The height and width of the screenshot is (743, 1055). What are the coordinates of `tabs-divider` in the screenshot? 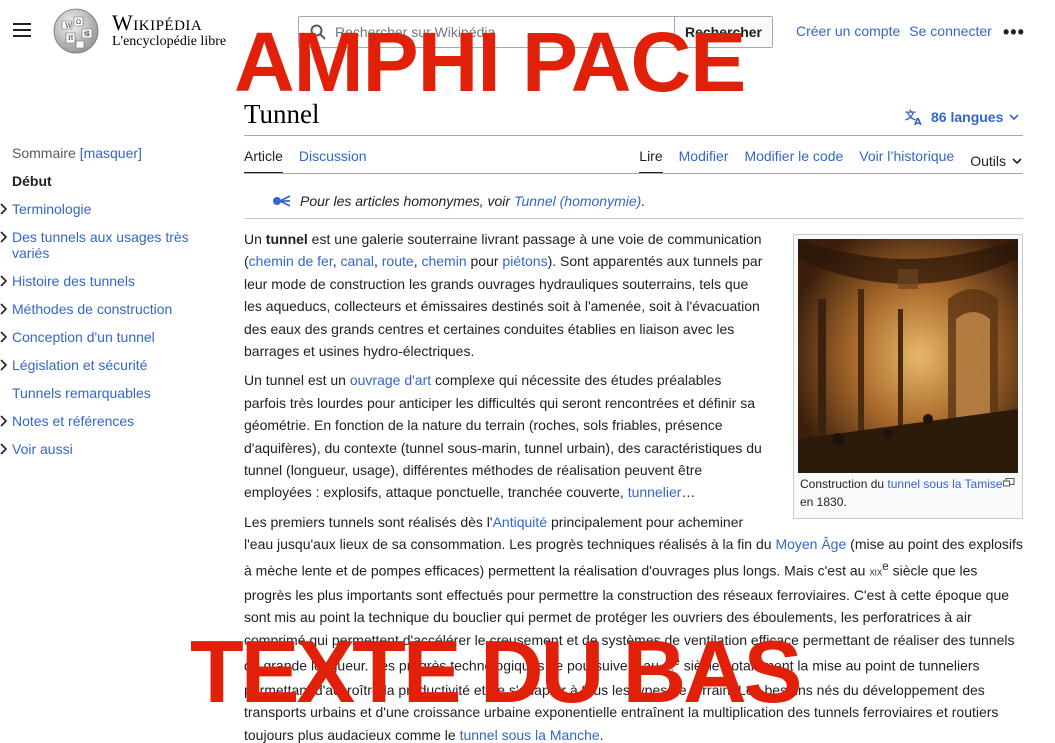 It's located at (633, 173).